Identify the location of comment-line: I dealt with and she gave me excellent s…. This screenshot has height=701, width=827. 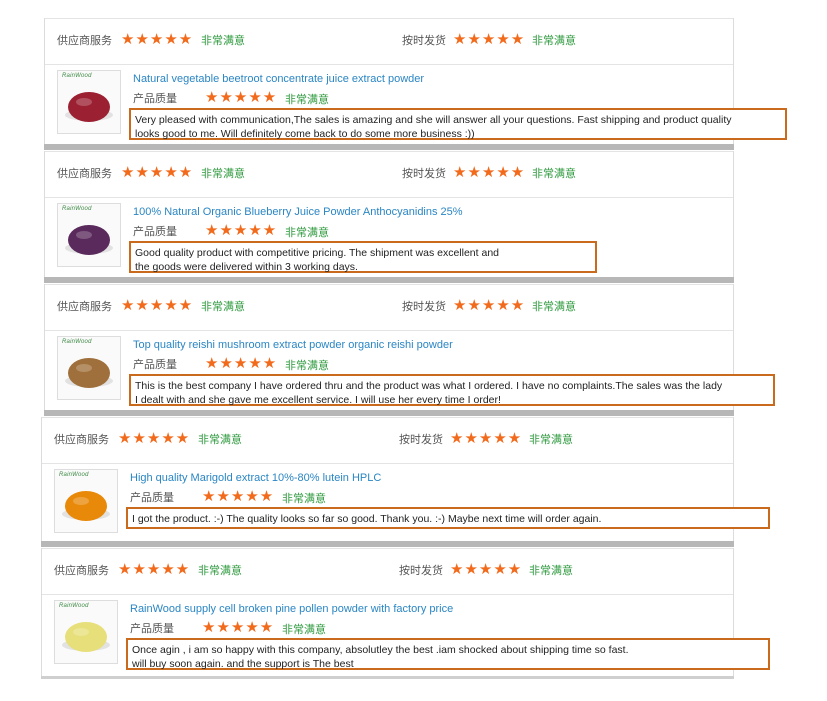
(318, 400).